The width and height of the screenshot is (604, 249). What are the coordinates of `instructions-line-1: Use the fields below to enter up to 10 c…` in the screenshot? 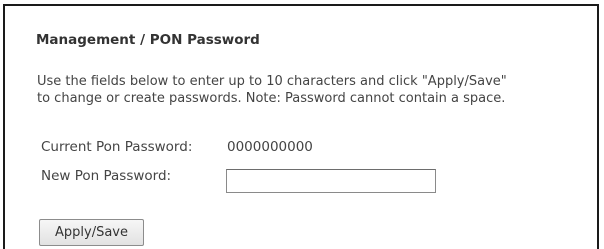 It's located at (272, 81).